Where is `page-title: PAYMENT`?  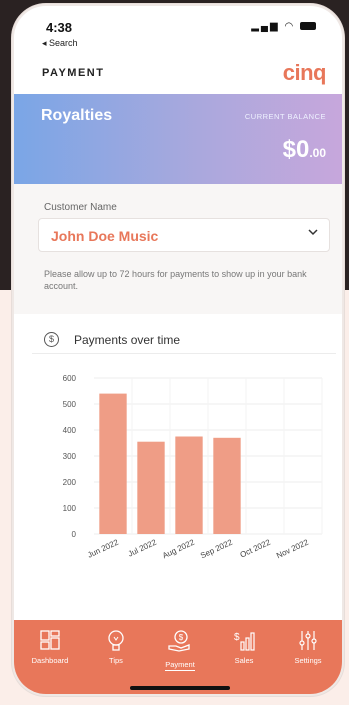
page-title: PAYMENT is located at coordinates (73, 73).